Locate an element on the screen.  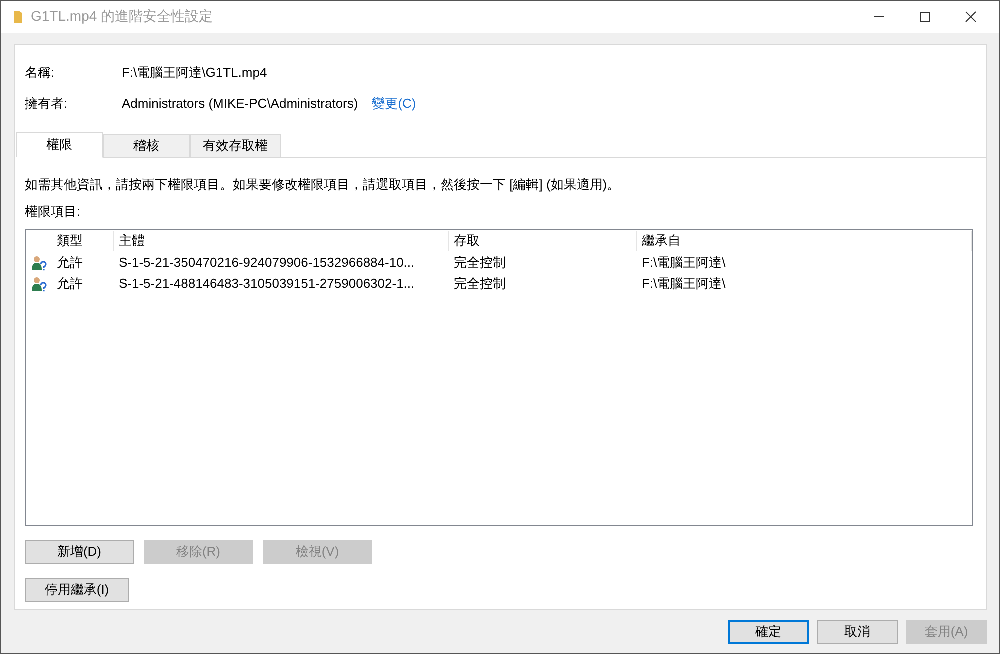
column-header: 類型 is located at coordinates (83, 241).